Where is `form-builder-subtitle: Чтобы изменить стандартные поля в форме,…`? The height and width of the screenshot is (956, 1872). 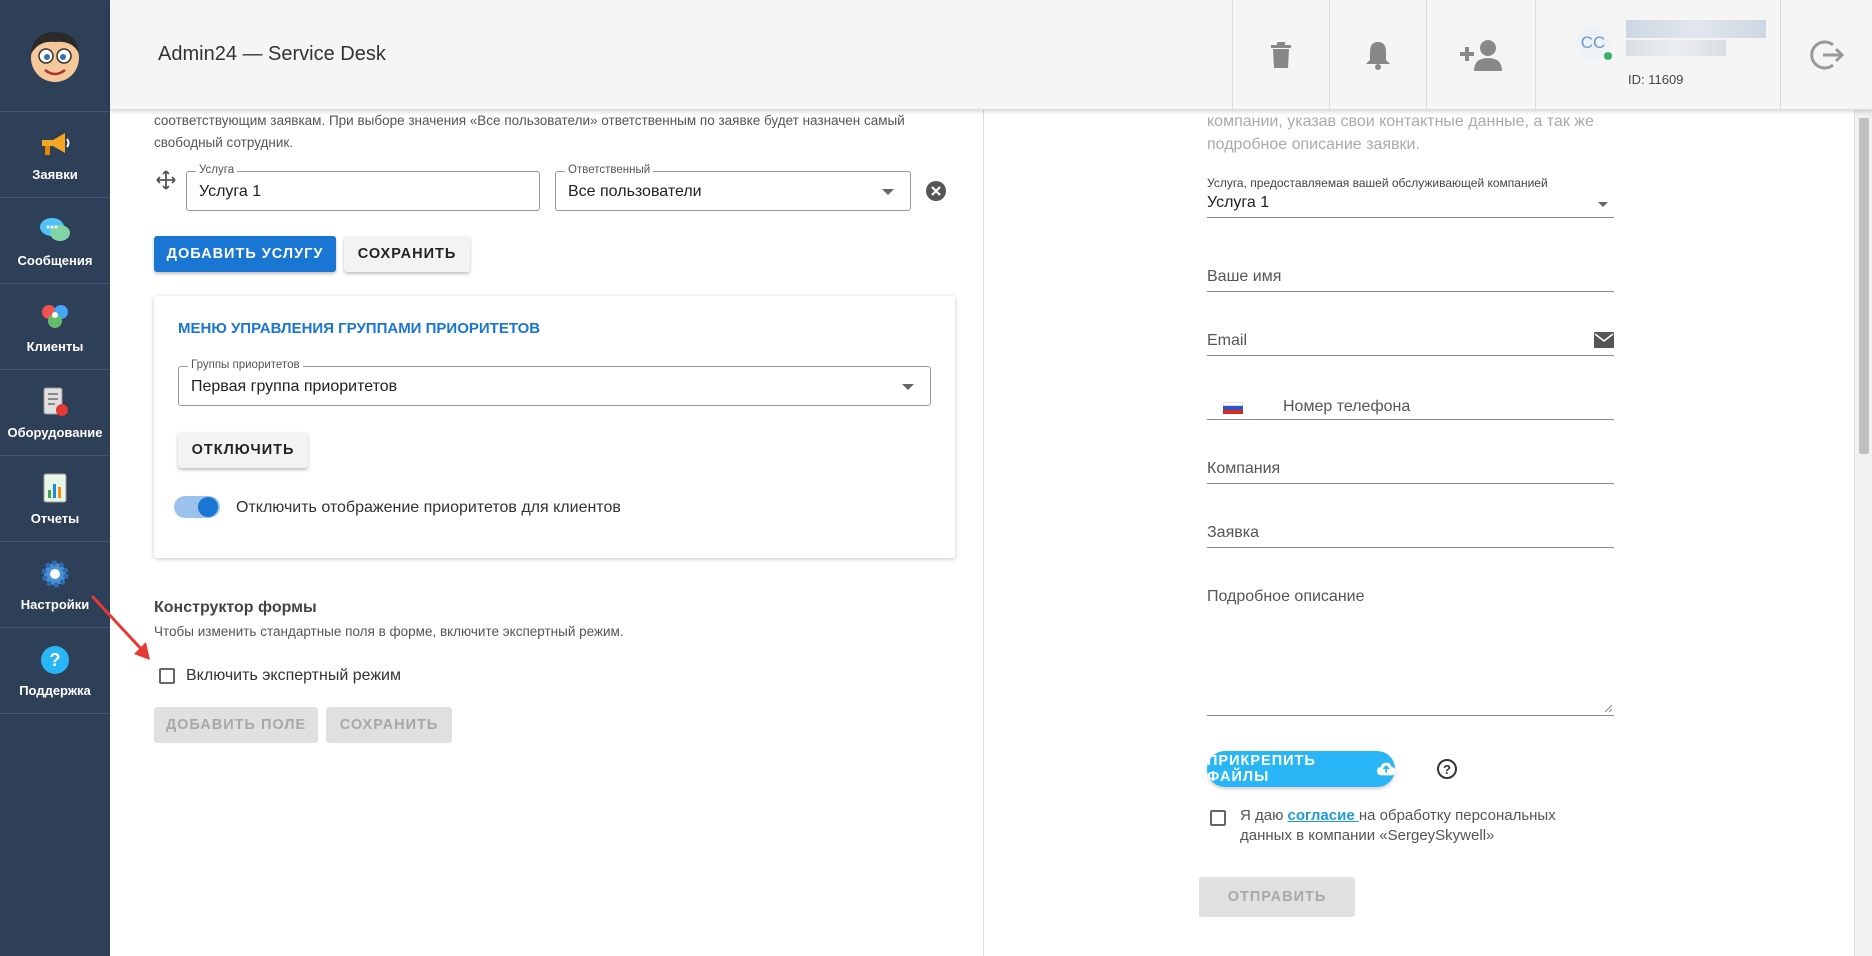 form-builder-subtitle: Чтобы изменить стандартные поля в форме,… is located at coordinates (389, 631).